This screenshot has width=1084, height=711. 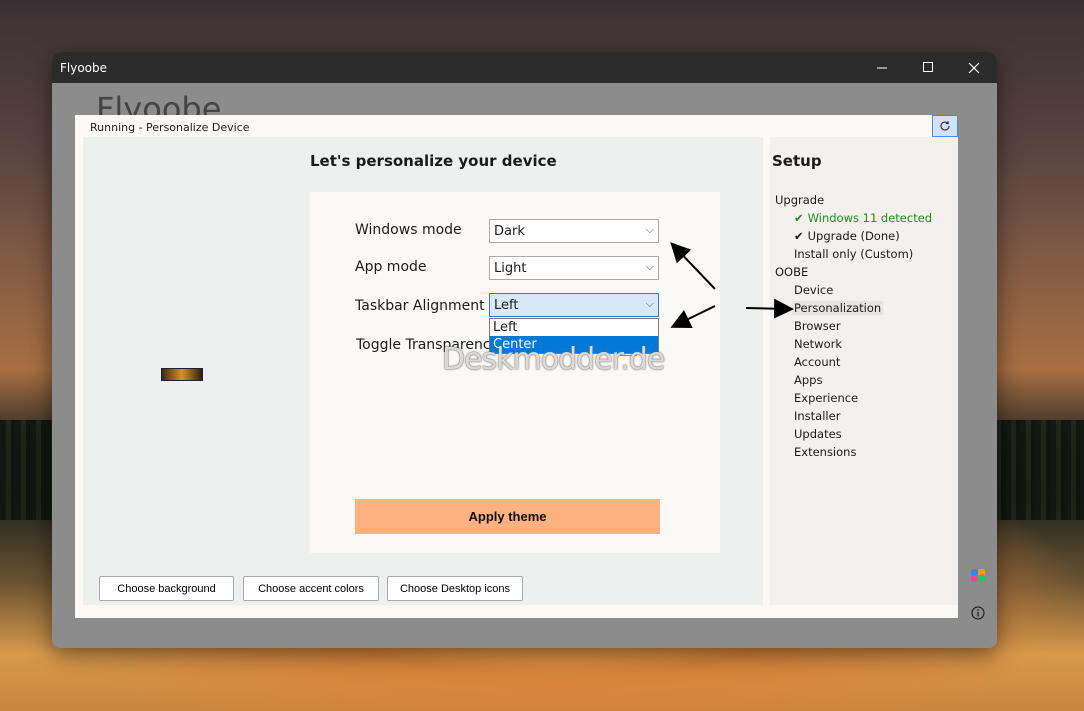 What do you see at coordinates (825, 452) in the screenshot?
I see `sidebar-item-extensions: Extensions` at bounding box center [825, 452].